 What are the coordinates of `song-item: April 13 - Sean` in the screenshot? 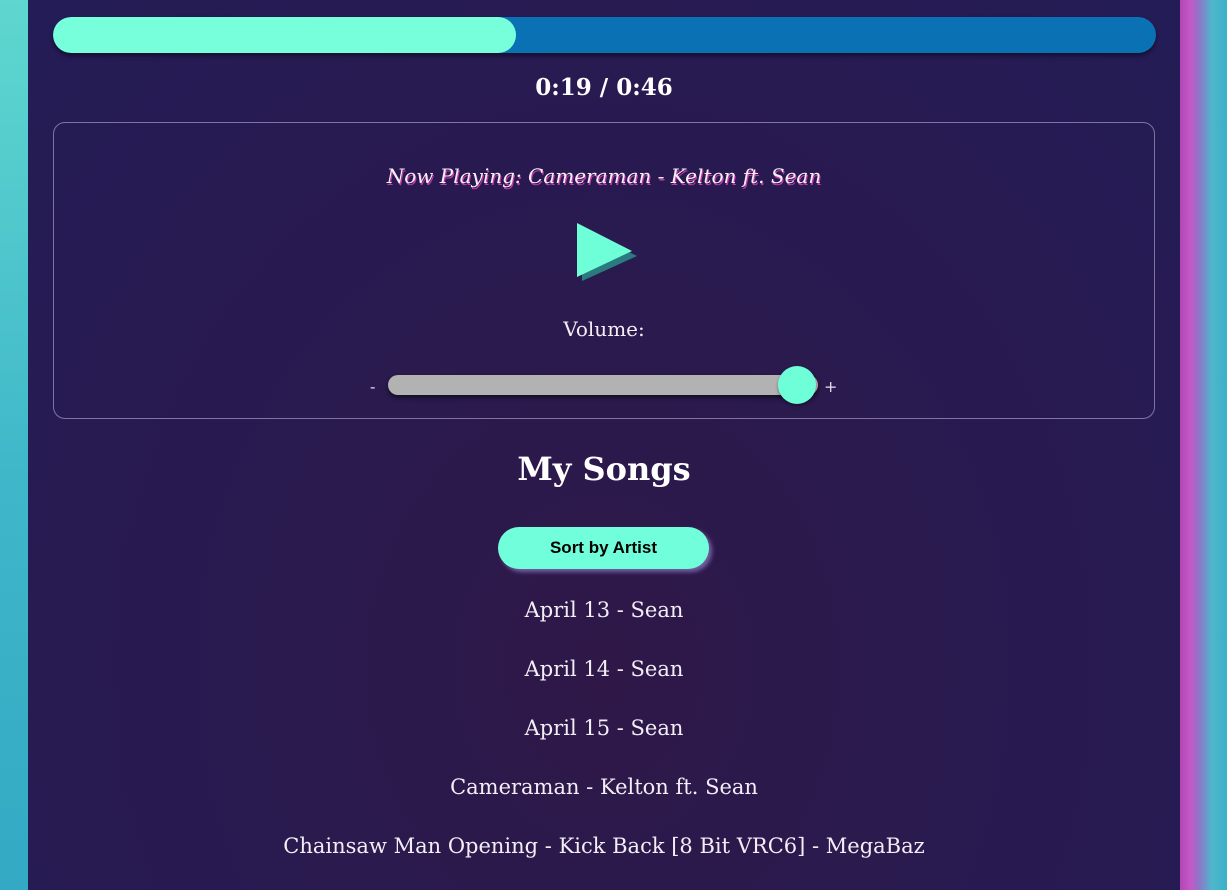 It's located at (604, 619).